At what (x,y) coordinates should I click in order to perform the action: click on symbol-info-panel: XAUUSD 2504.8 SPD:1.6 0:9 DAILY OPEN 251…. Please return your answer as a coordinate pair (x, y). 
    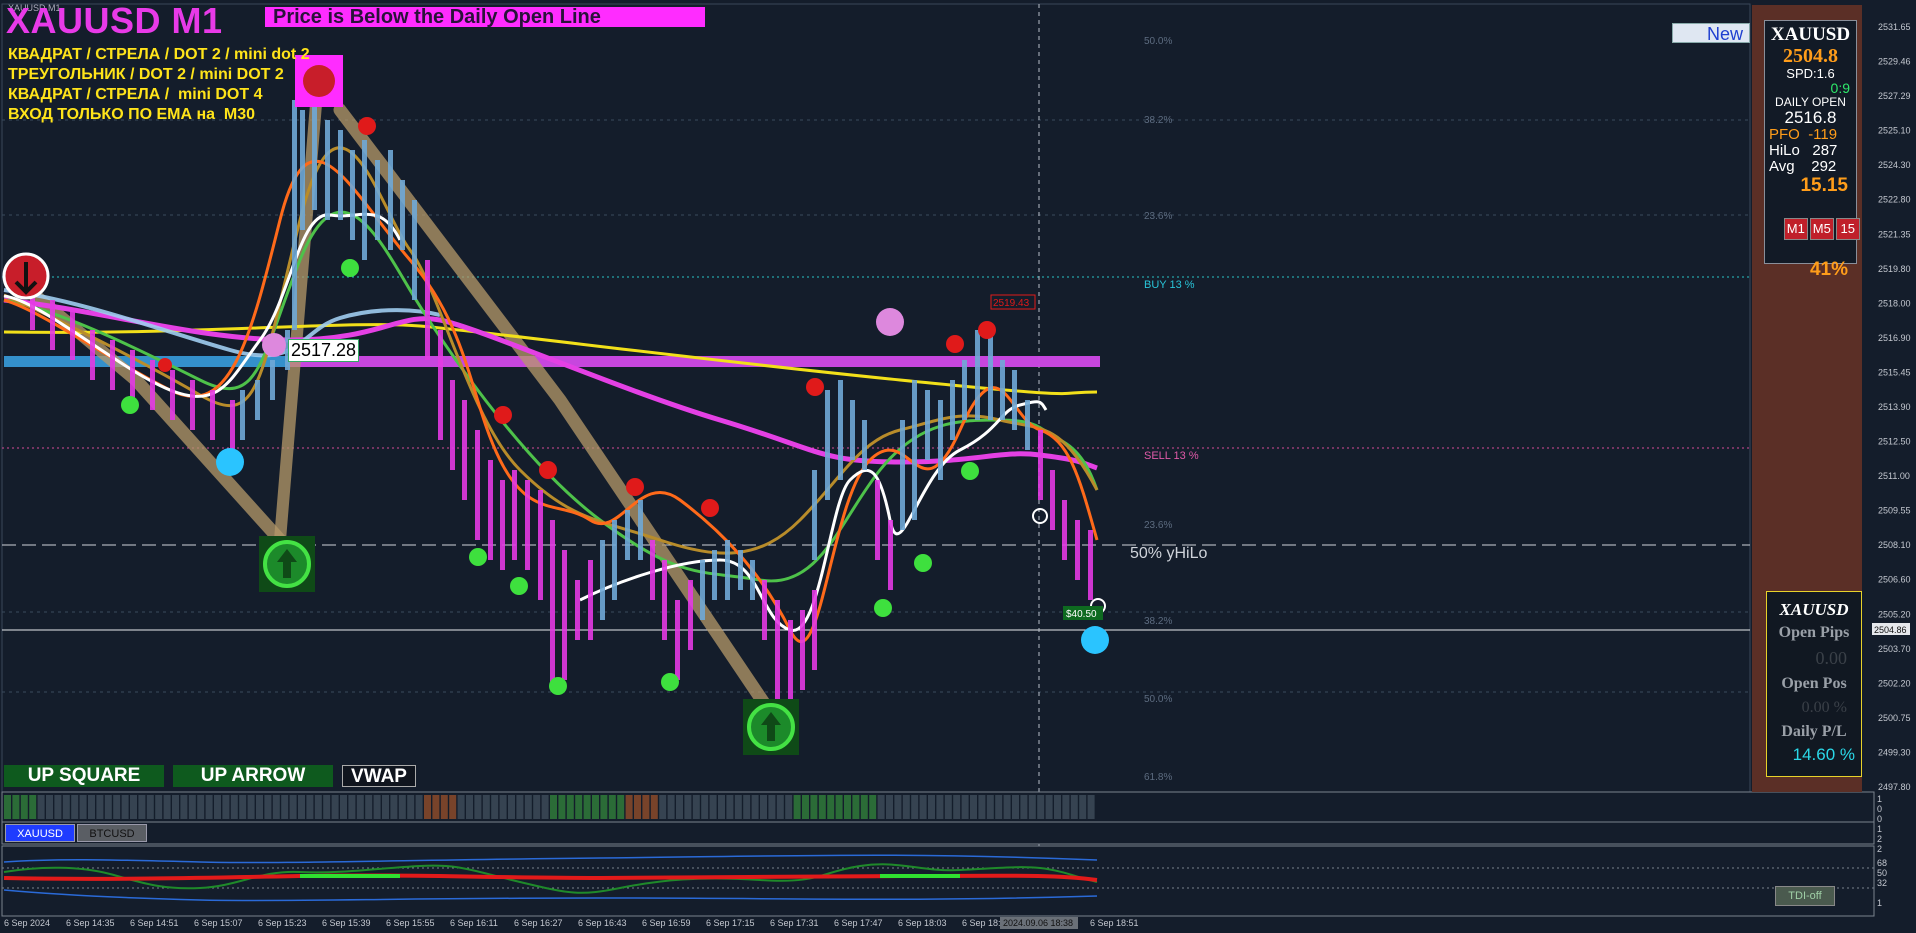
    Looking at the image, I should click on (1812, 150).